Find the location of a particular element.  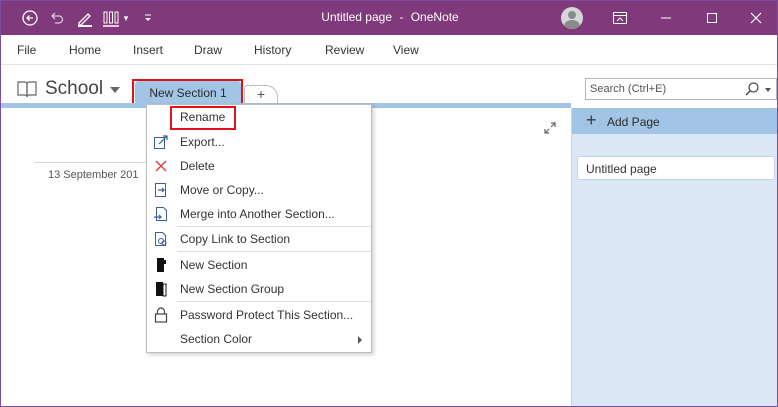

minimize-icon is located at coordinates (666, 18).